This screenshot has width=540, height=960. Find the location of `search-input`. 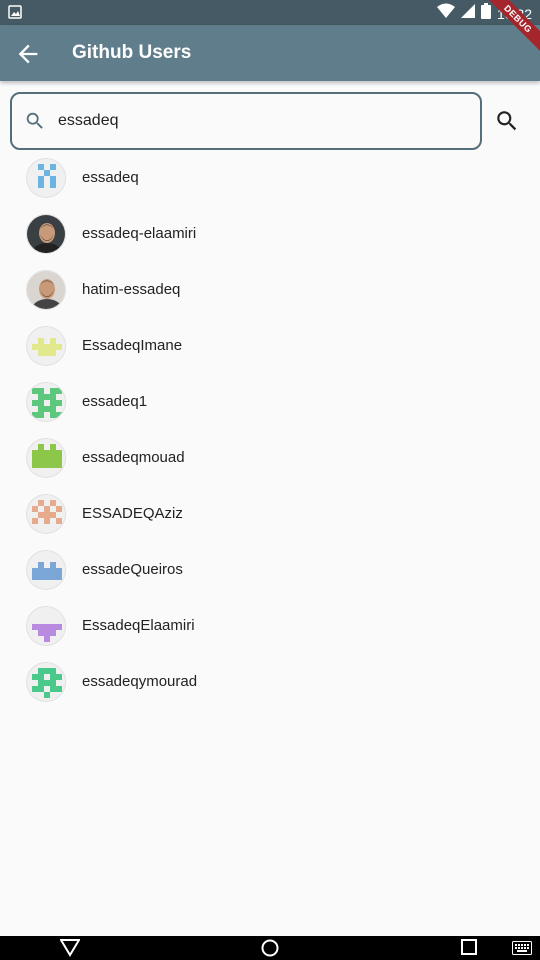

search-input is located at coordinates (258, 121).